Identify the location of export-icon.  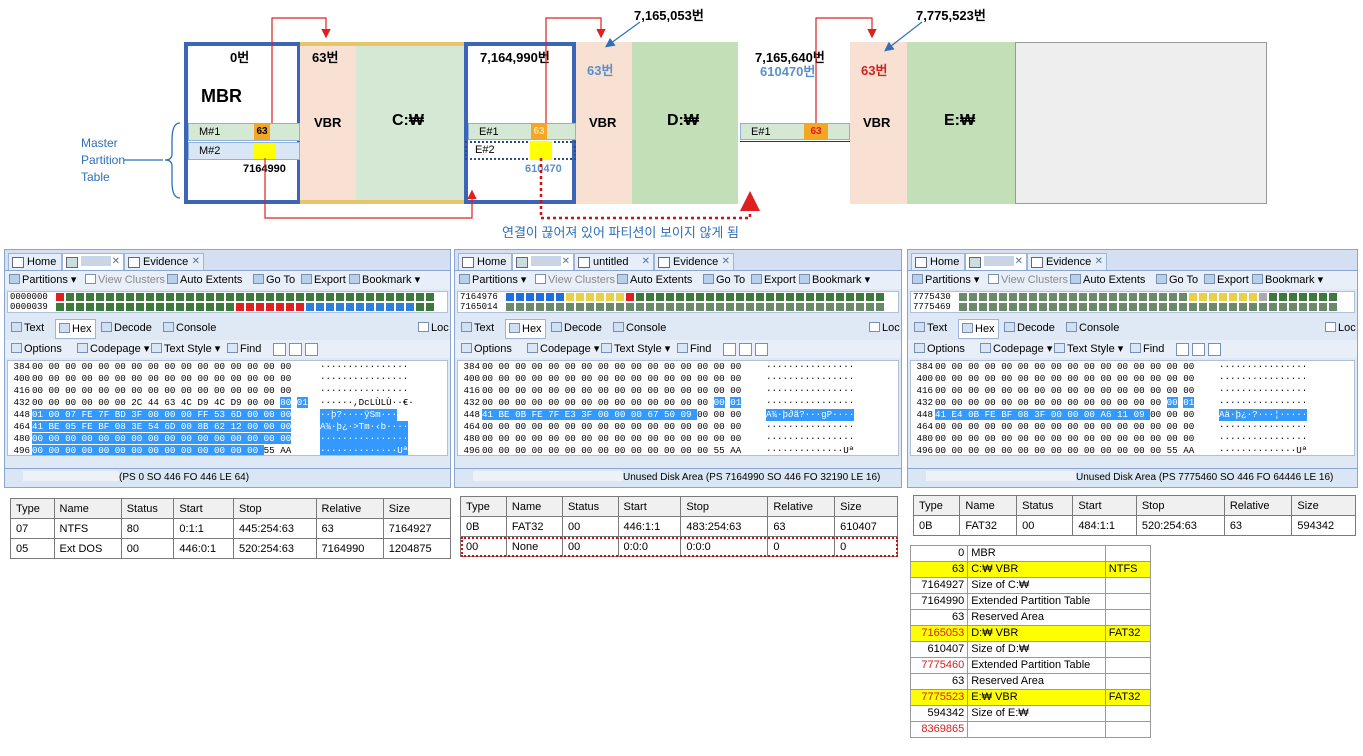
(1209, 279).